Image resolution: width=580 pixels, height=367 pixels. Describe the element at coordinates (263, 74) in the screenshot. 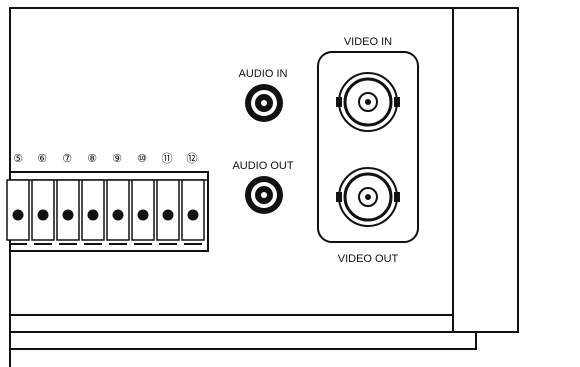

I see `audio-in-label: AUDIO IN` at that location.